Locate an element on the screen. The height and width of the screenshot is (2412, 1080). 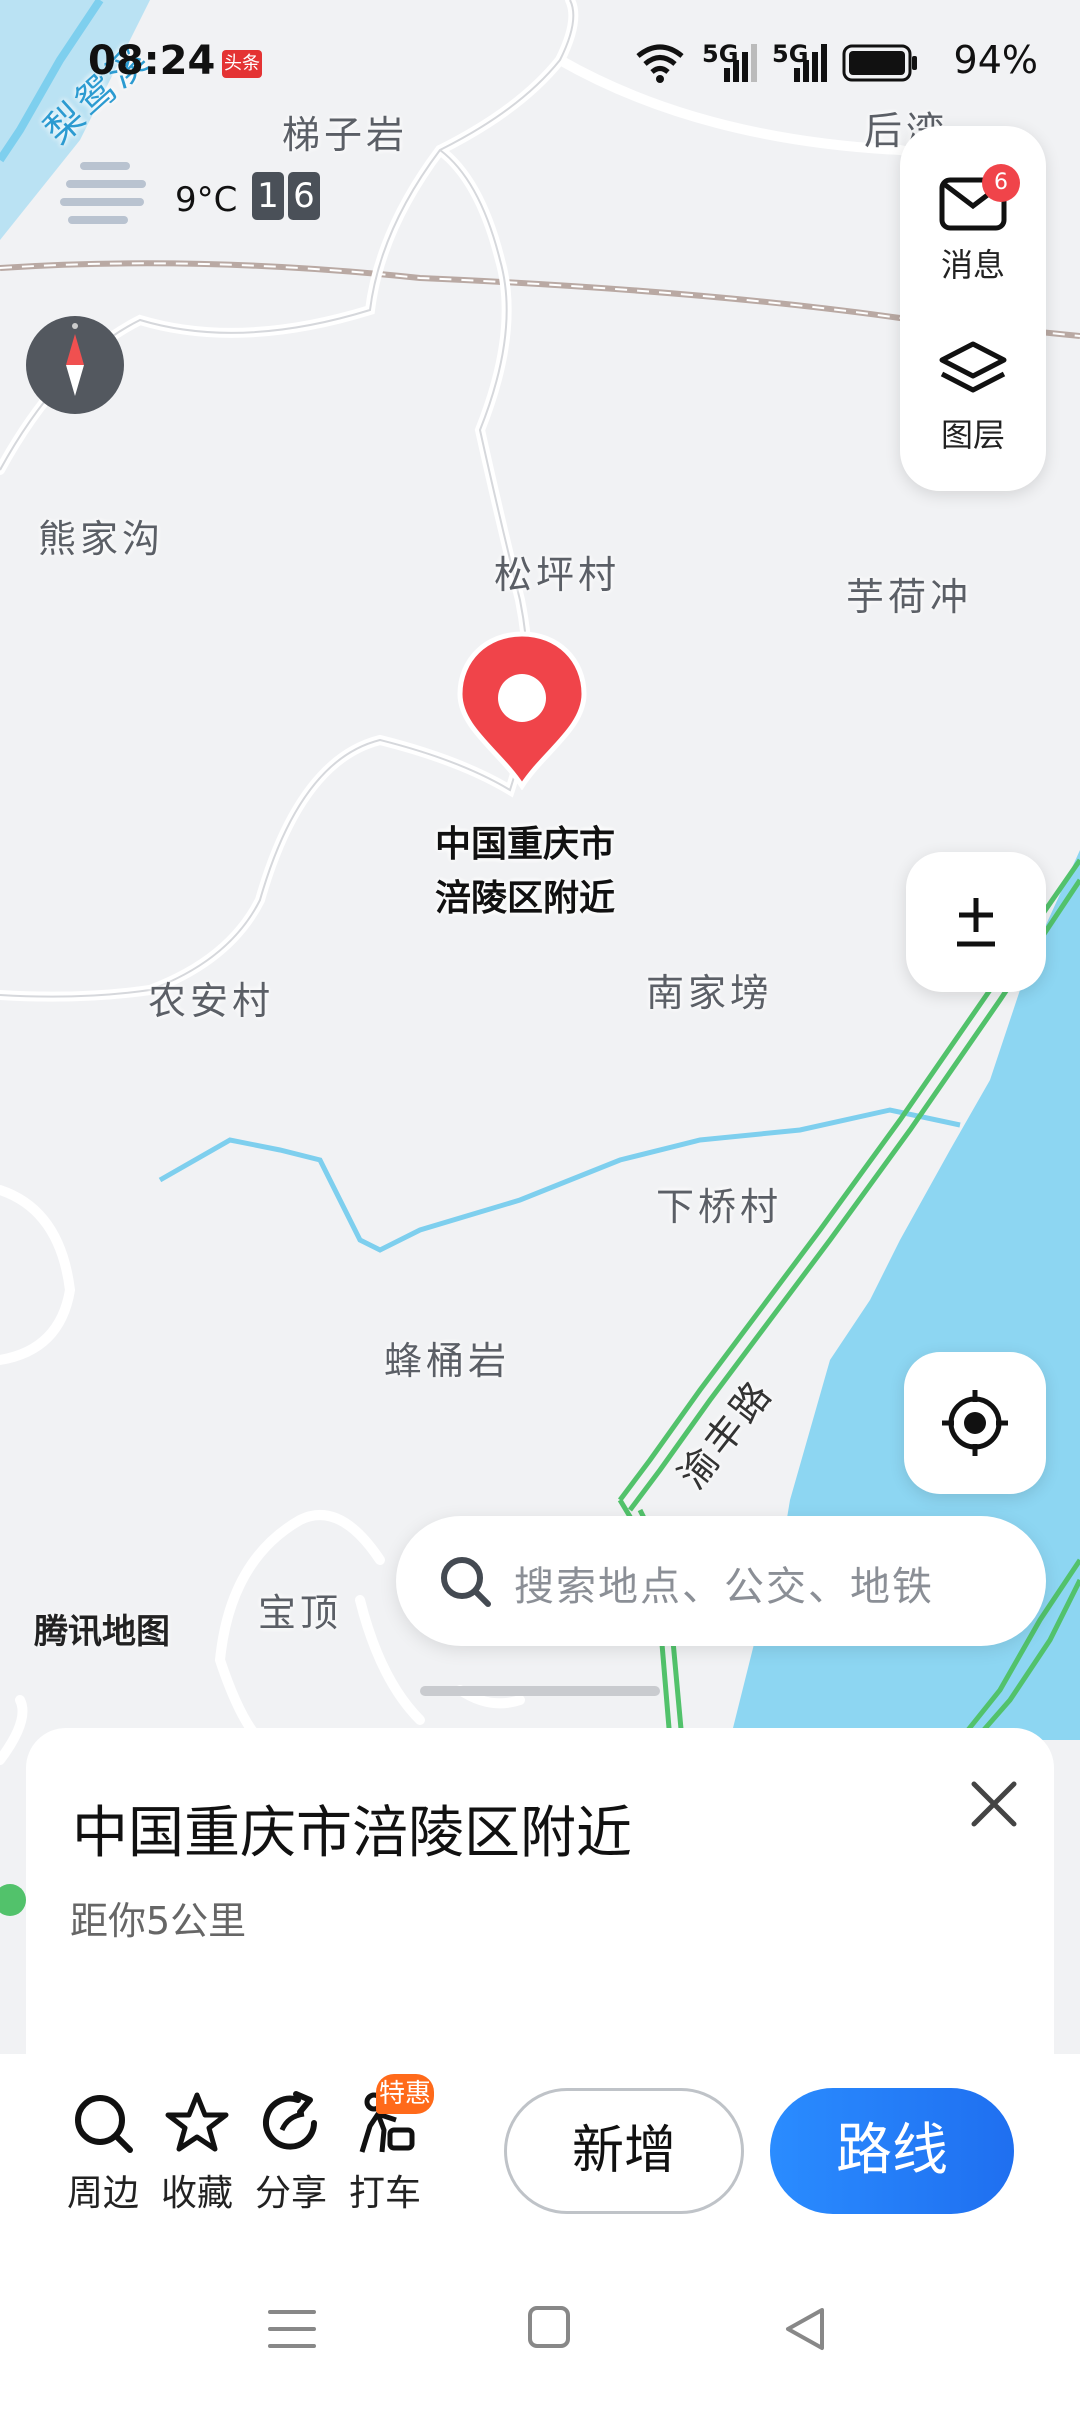
home-icon is located at coordinates (549, 2327).